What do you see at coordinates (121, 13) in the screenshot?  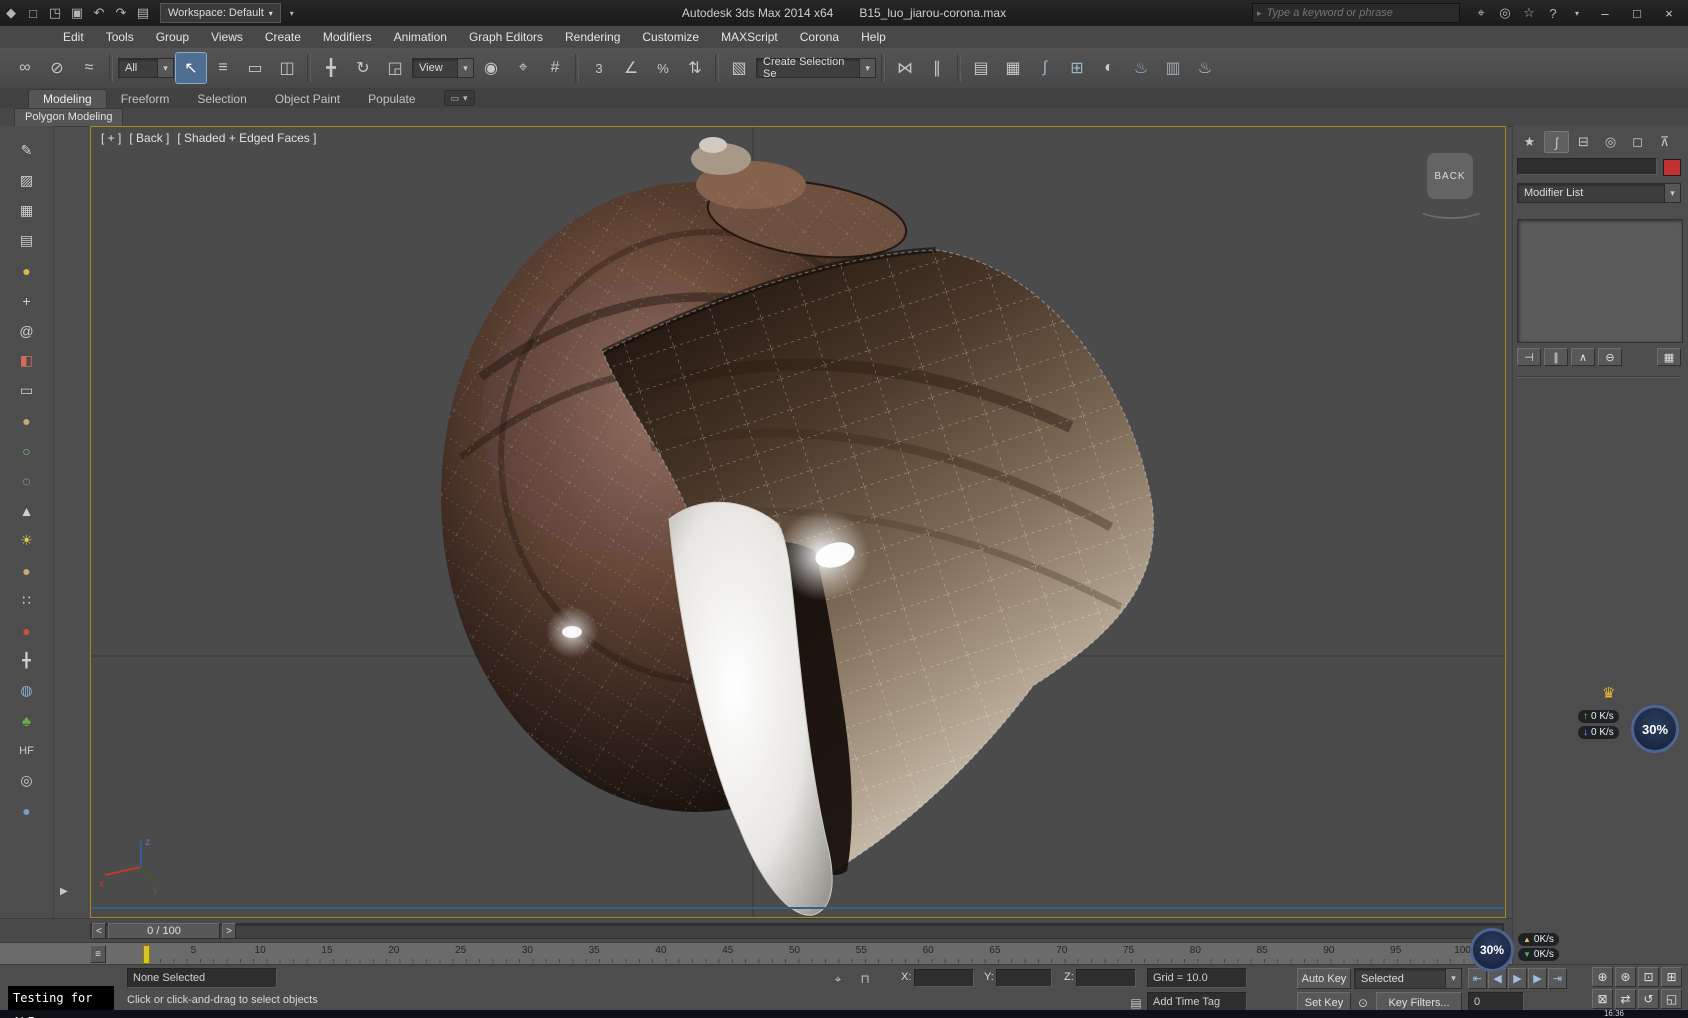 I see `redo-icon: ↷` at bounding box center [121, 13].